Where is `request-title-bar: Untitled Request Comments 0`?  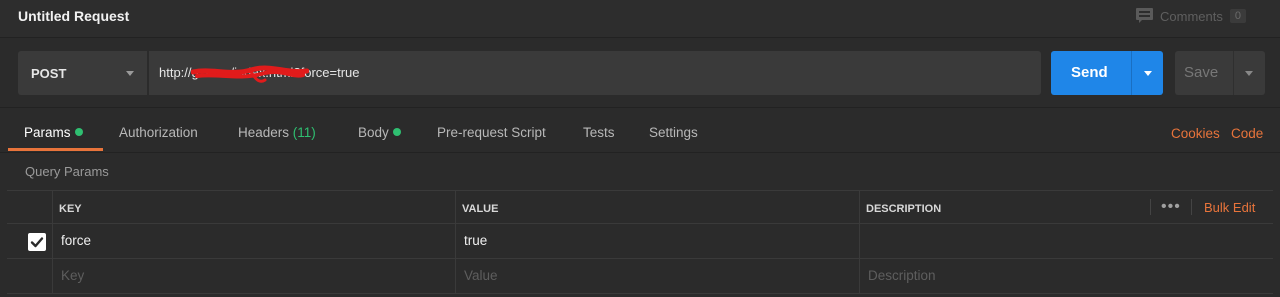 request-title-bar: Untitled Request Comments 0 is located at coordinates (640, 19).